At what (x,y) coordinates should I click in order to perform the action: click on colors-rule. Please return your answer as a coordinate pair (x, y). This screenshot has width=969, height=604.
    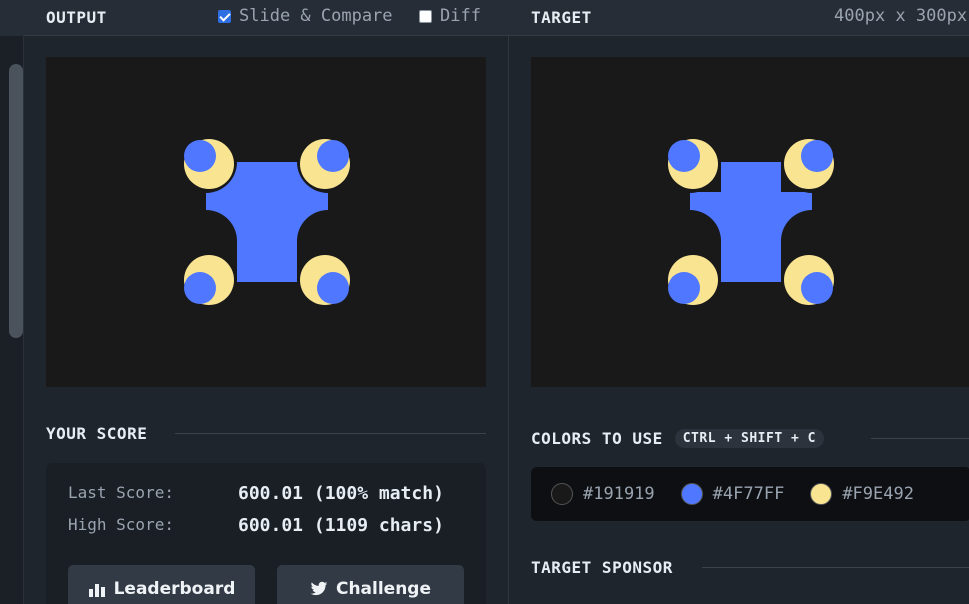
    Looking at the image, I should click on (920, 438).